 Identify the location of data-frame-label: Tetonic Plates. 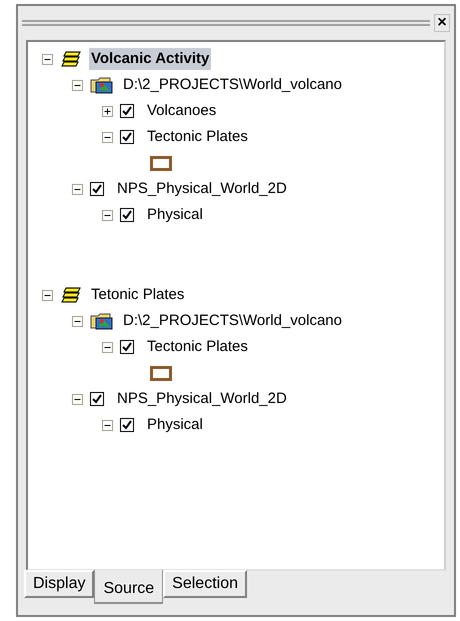
(137, 295).